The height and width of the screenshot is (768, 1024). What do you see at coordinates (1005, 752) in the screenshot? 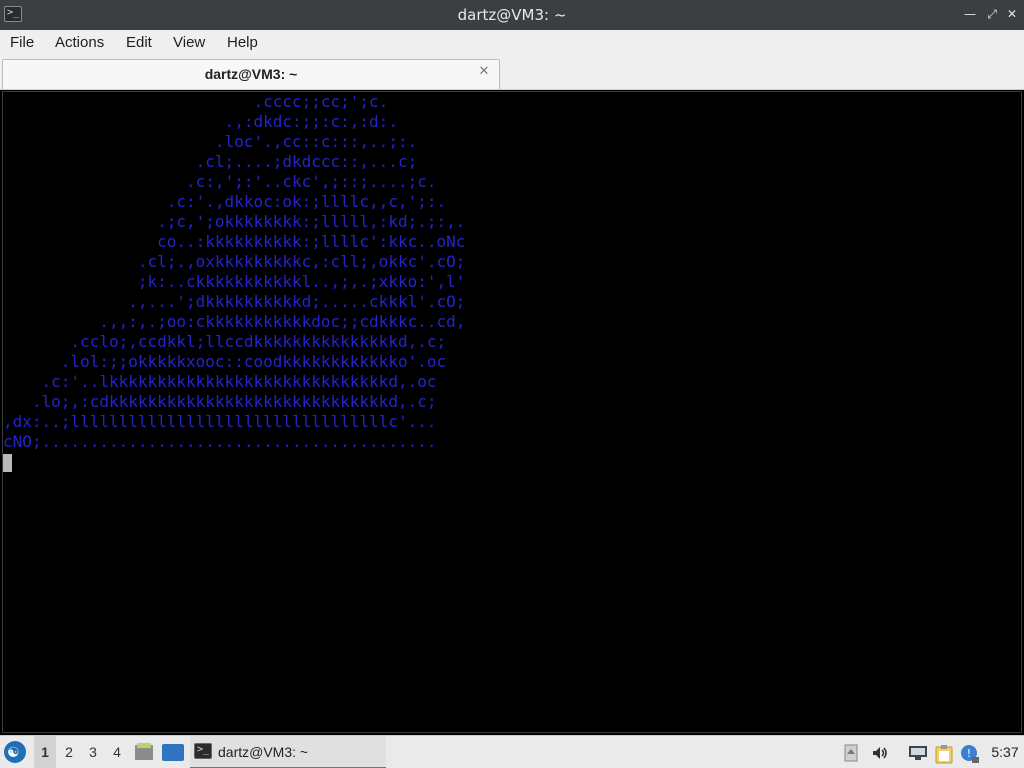
I see `clock: 5:37` at bounding box center [1005, 752].